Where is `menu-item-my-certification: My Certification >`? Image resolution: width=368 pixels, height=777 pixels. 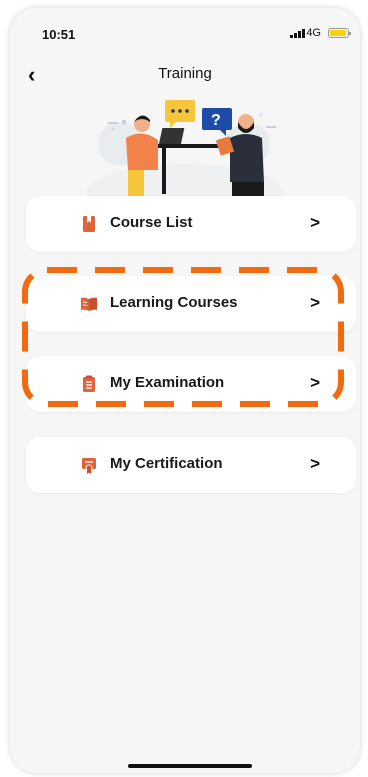
menu-item-my-certification: My Certification > is located at coordinates (191, 465).